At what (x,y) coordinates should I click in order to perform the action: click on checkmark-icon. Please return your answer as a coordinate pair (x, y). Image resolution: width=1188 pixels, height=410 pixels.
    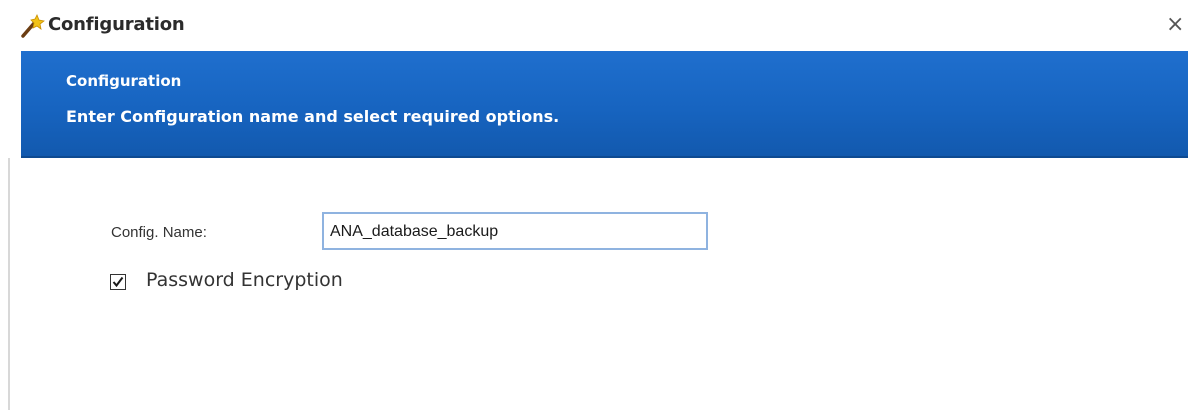
    Looking at the image, I should click on (118, 282).